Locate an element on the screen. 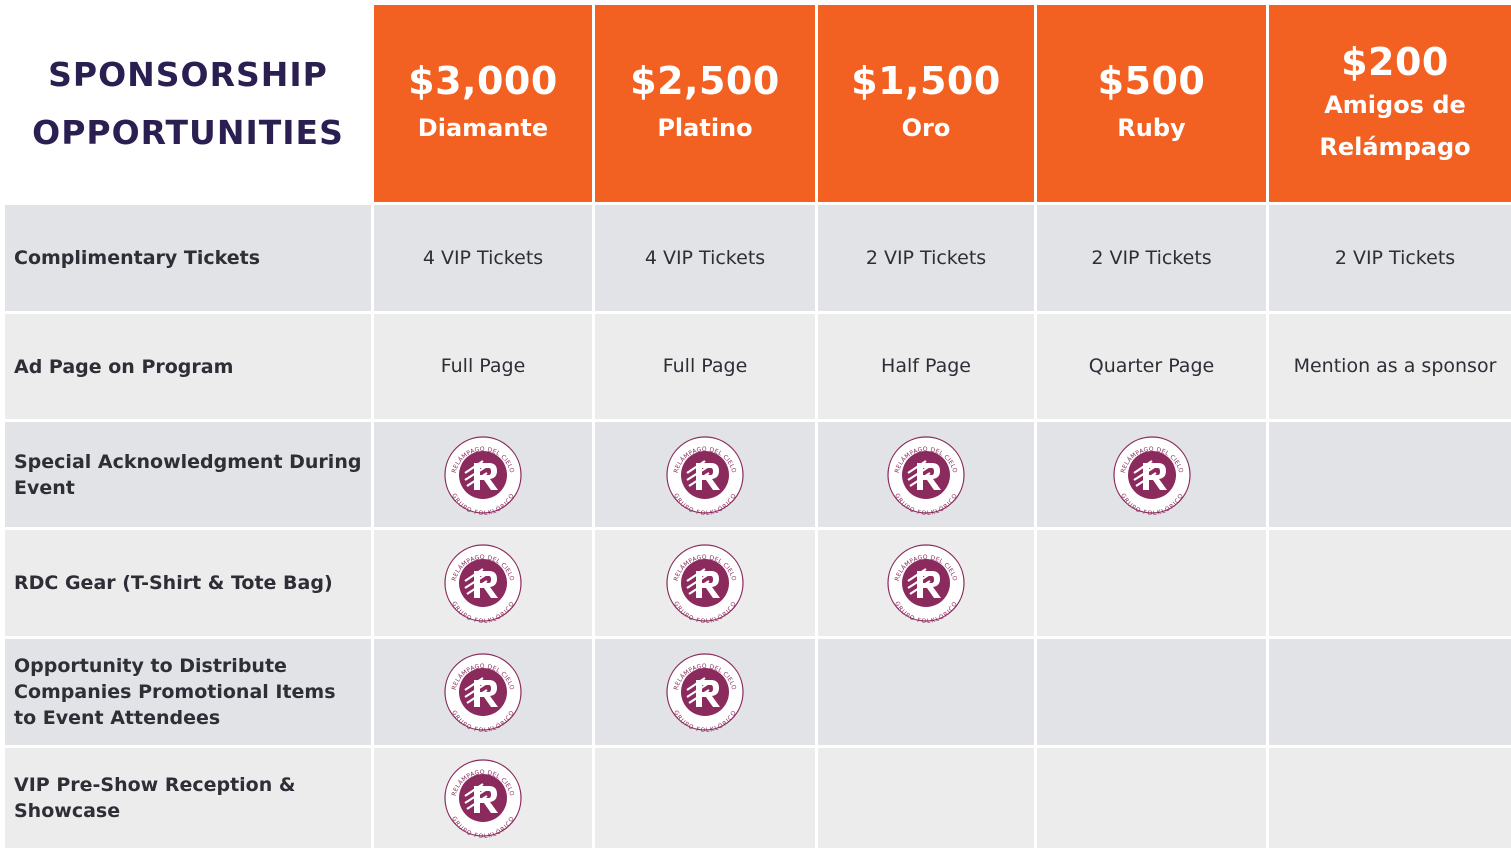 This screenshot has width=1511, height=848. table-cell: Half Page is located at coordinates (926, 366).